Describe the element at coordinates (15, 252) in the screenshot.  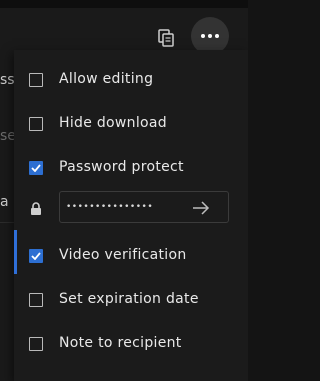
I see `active-indicator` at that location.